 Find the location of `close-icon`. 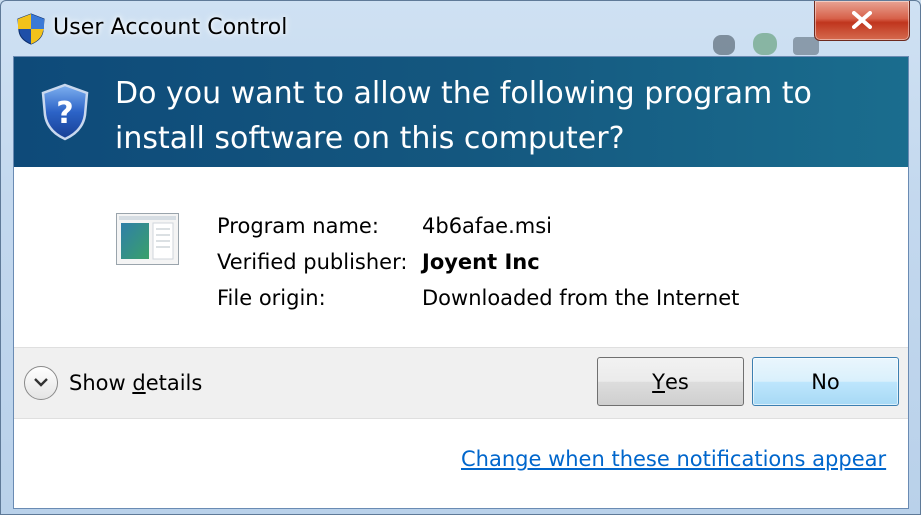

close-icon is located at coordinates (862, 20).